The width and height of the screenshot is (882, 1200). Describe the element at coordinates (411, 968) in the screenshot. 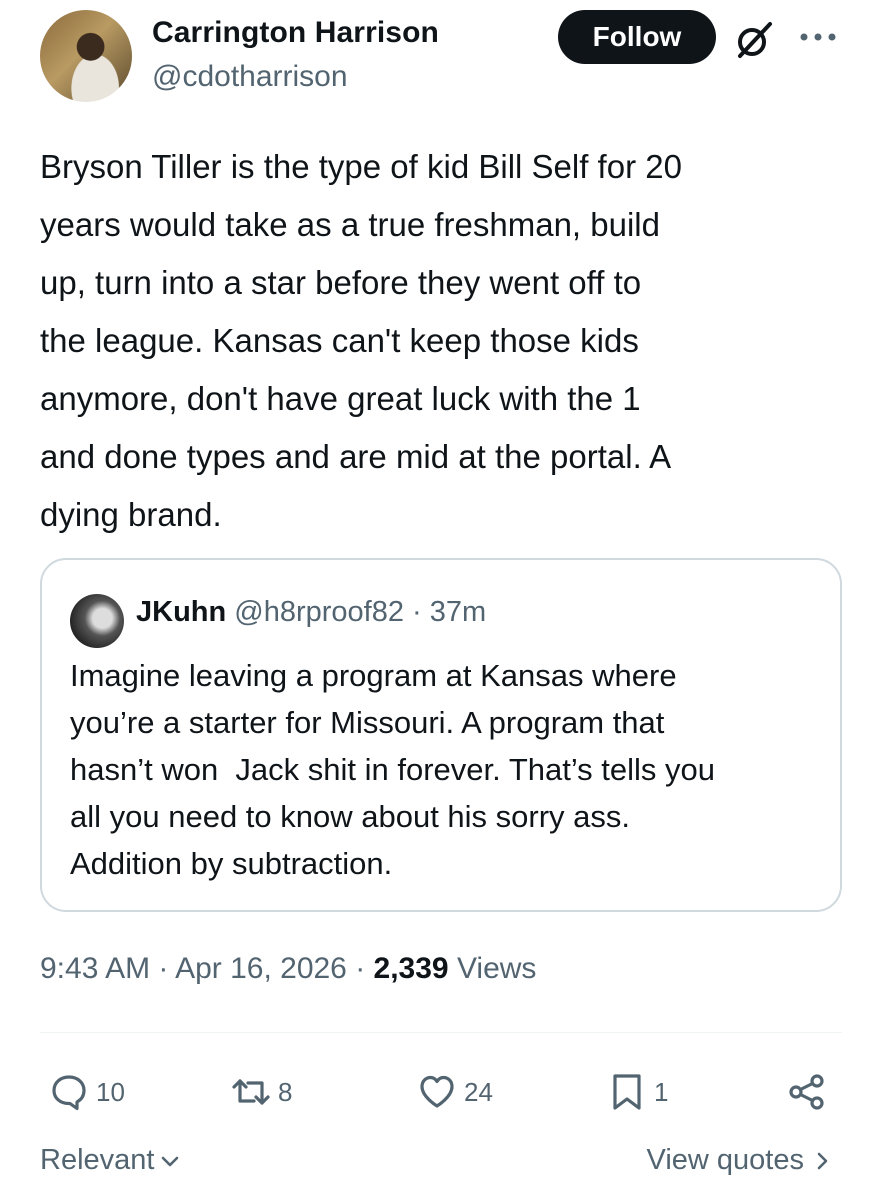

I see `views-count: 2,339` at that location.